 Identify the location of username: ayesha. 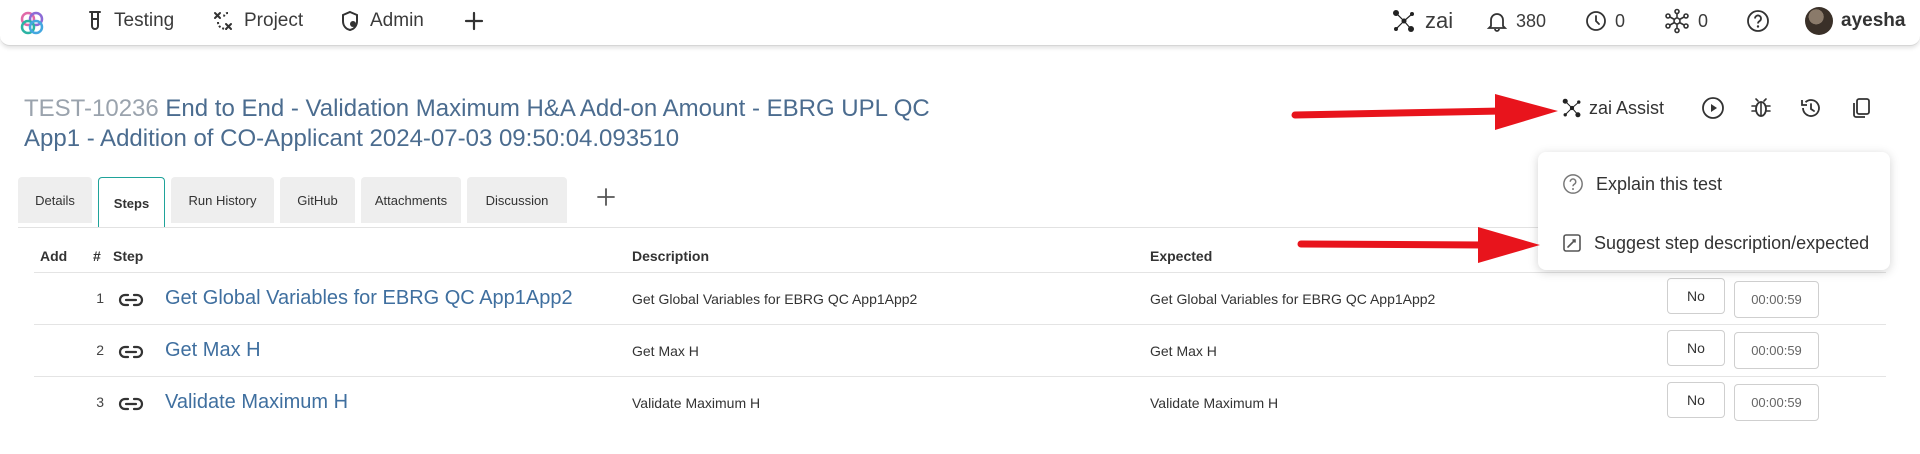
(1873, 20).